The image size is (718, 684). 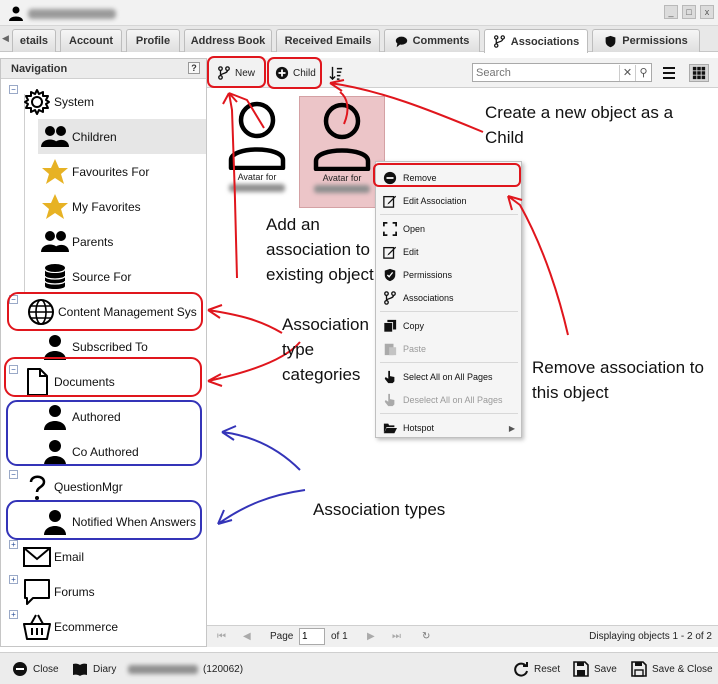 I want to click on refresh-icon: ↻, so click(x=426, y=636).